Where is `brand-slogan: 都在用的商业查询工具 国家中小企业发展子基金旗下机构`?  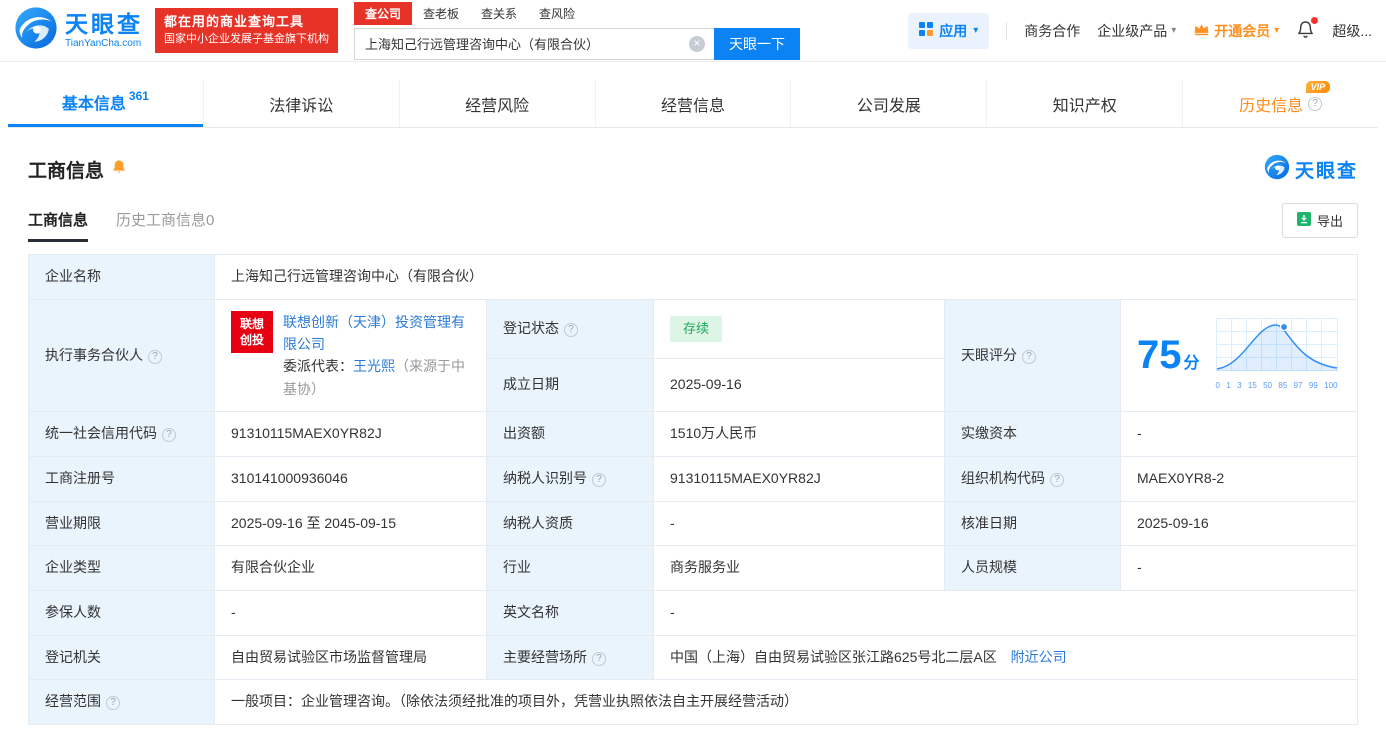
brand-slogan: 都在用的商业查询工具 国家中小企业发展子基金旗下机构 is located at coordinates (246, 30).